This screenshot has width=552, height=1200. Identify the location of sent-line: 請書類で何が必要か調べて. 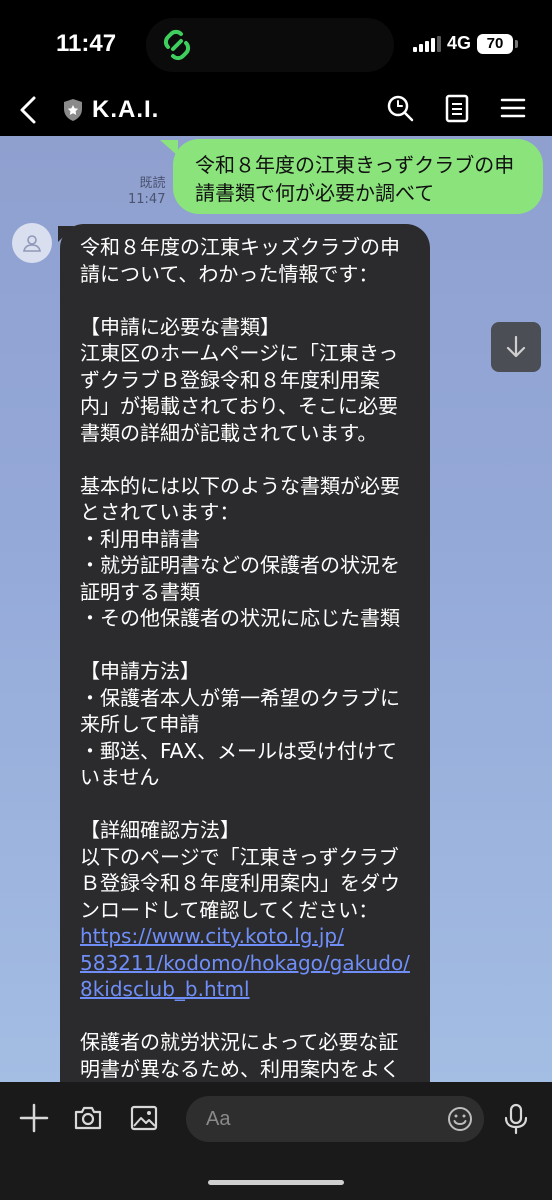
(315, 193).